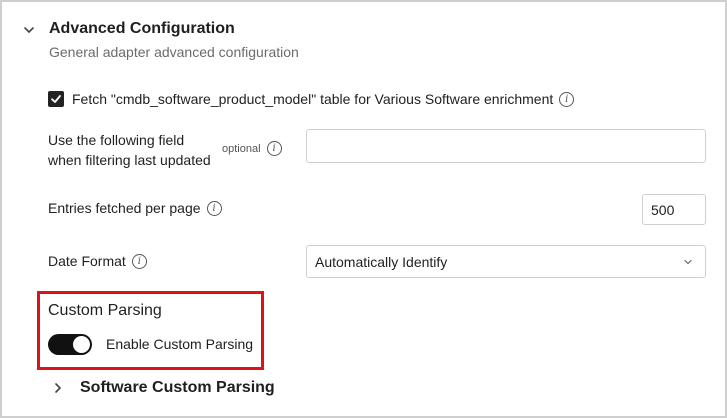 The width and height of the screenshot is (727, 418). What do you see at coordinates (674, 209) in the screenshot?
I see `entries-per-page-input` at bounding box center [674, 209].